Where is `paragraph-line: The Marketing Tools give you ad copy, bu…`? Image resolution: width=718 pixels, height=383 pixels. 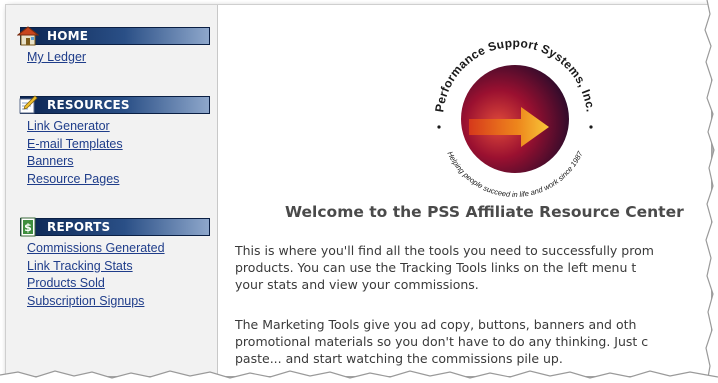 paragraph-line: The Marketing Tools give you ad copy, bu… is located at coordinates (436, 324).